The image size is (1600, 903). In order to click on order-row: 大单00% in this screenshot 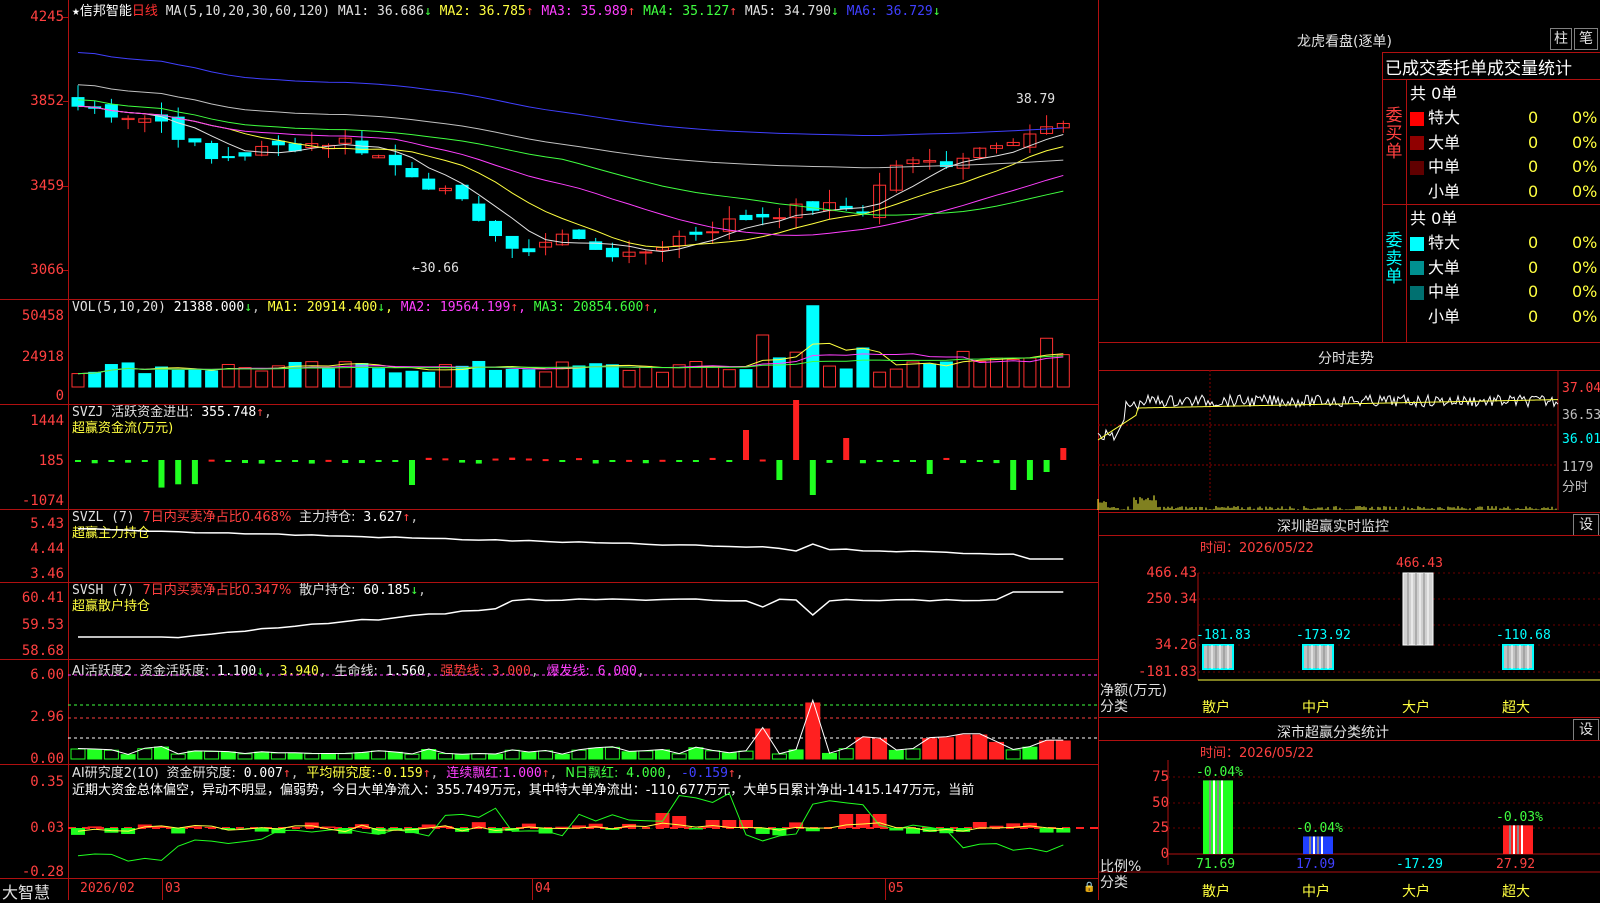, I will do `click(1505, 266)`.